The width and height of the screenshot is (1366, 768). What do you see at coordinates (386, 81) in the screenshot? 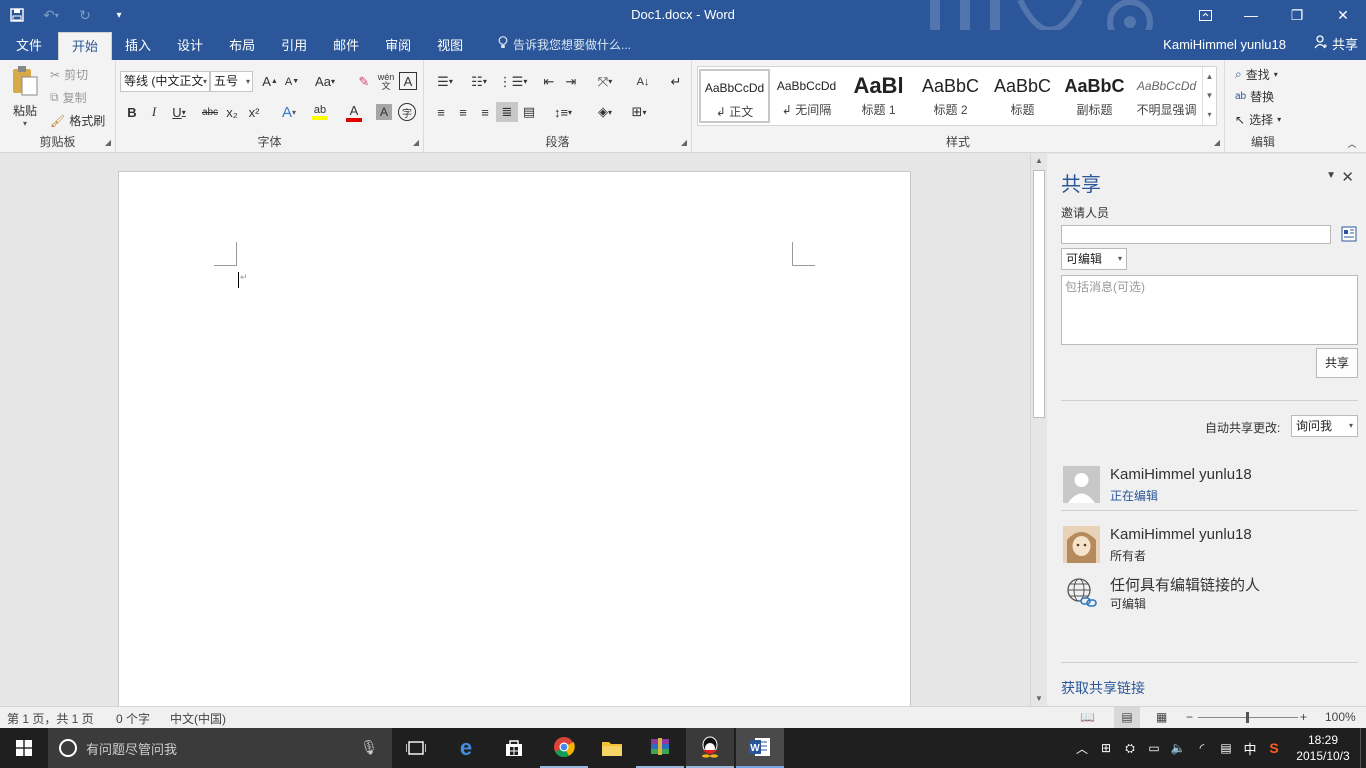
I see `phonetic-guide-button: wén 文` at bounding box center [386, 81].